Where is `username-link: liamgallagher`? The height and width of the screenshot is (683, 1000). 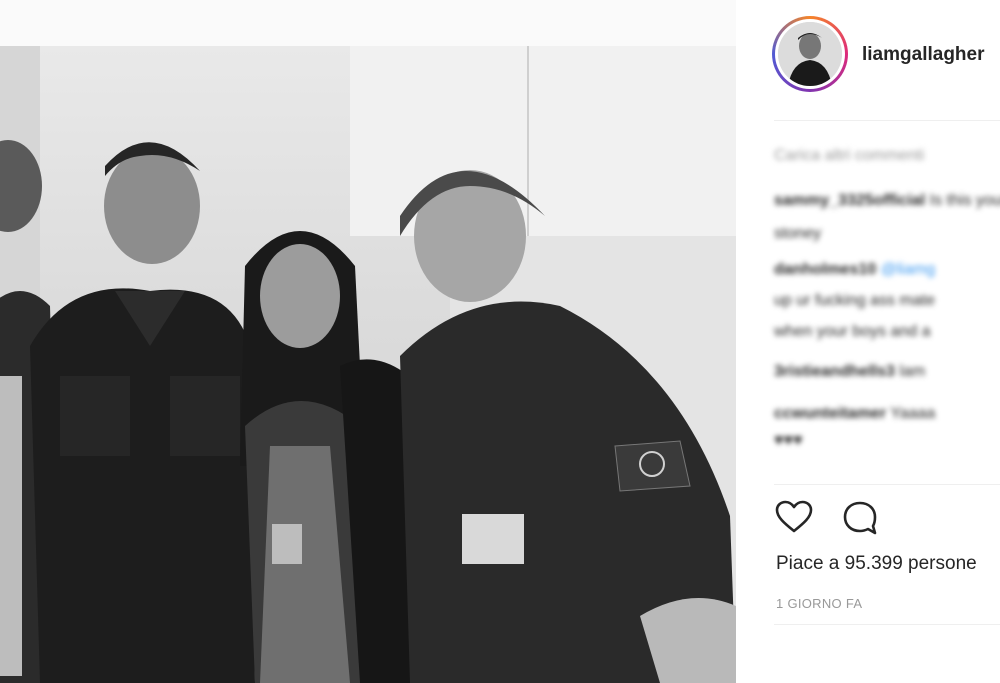
username-link: liamgallagher is located at coordinates (923, 55).